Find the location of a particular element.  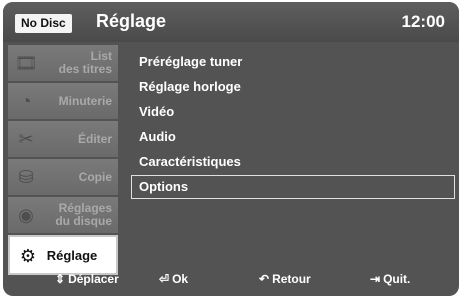

sidebar-item-label: Minuterie is located at coordinates (85, 100).